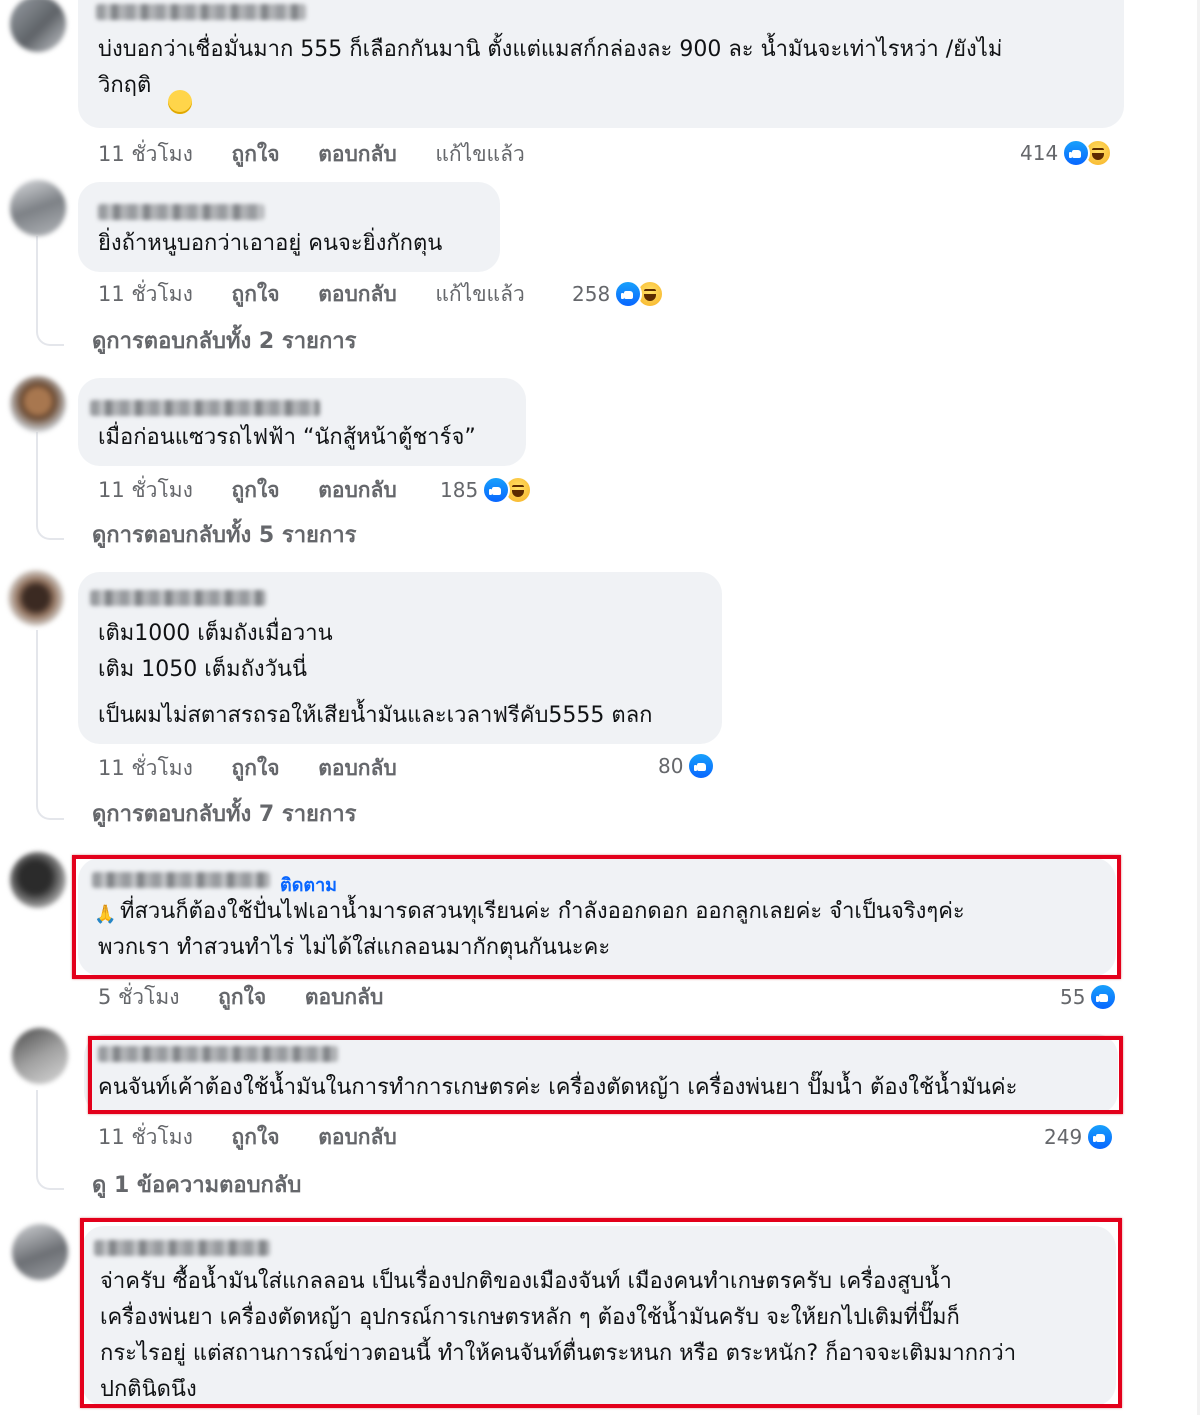 The height and width of the screenshot is (1415, 1200). What do you see at coordinates (138, 997) in the screenshot?
I see `timestamp: 5 ชั่วโมง` at bounding box center [138, 997].